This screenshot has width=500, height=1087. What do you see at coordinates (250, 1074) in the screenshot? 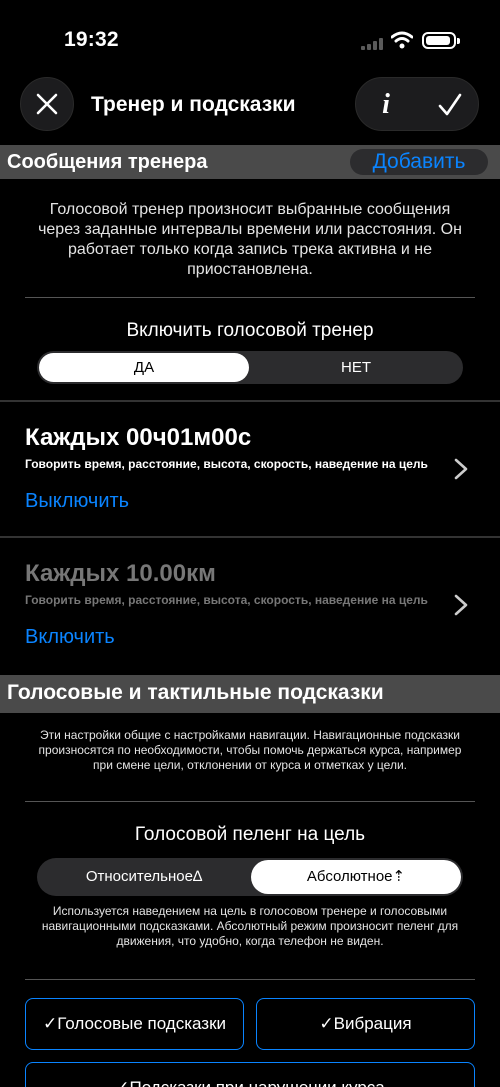
I see `offcourse-hints-button: ✓Подсказки при нарушении курса` at bounding box center [250, 1074].